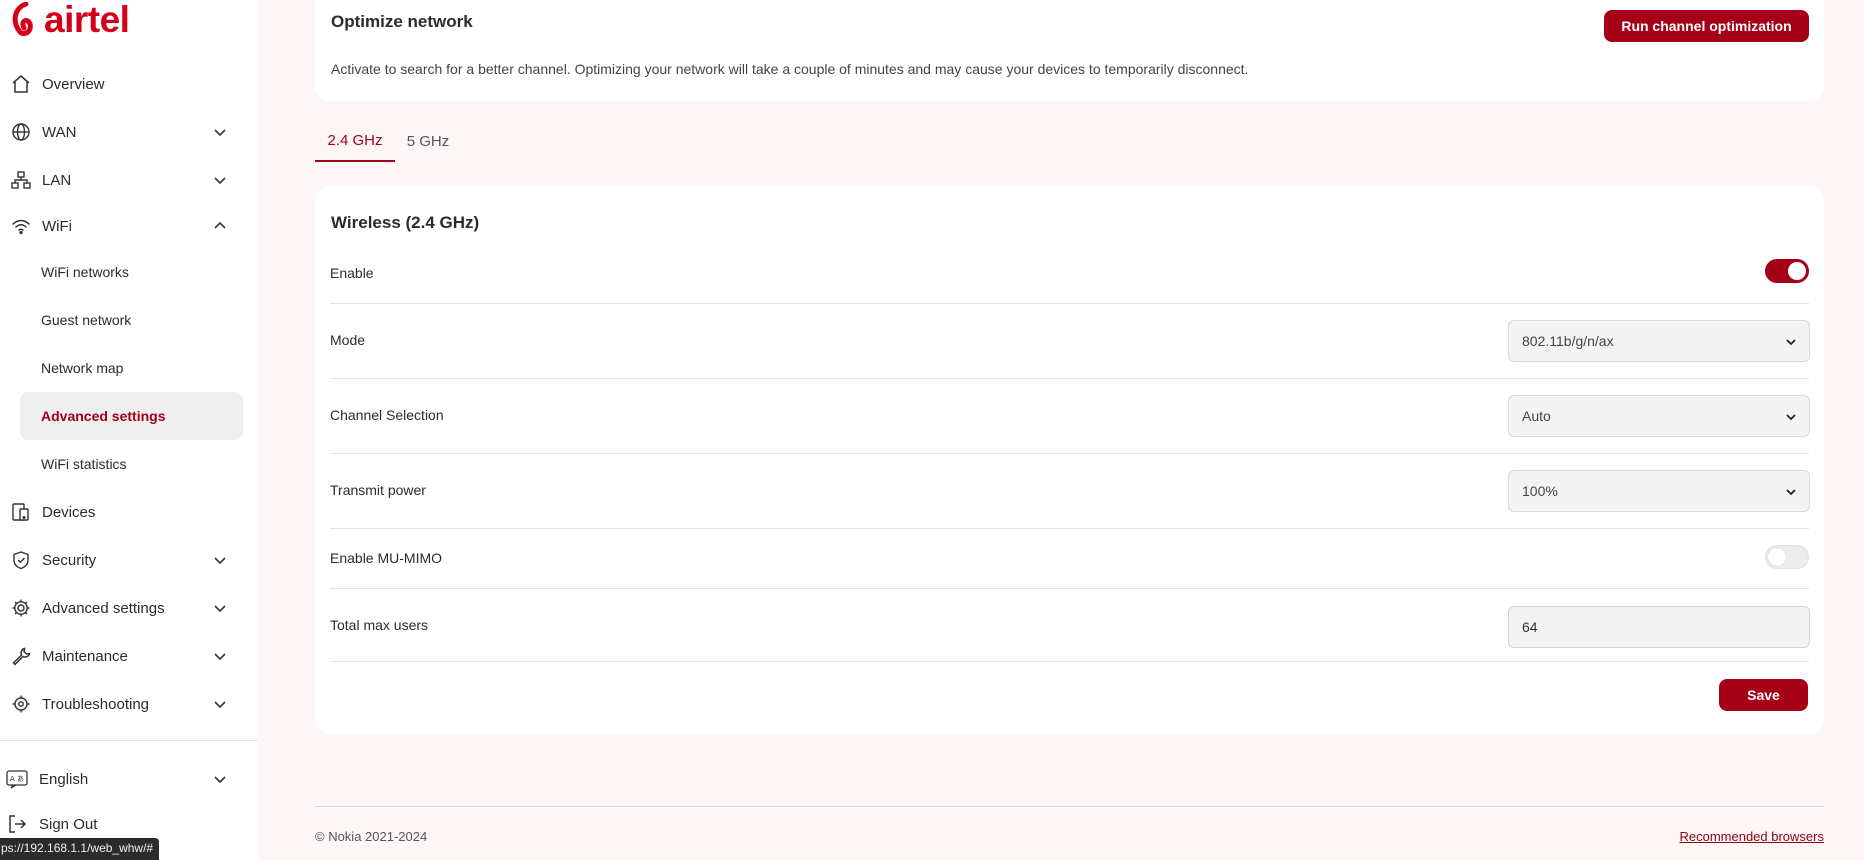 This screenshot has height=860, width=1864. What do you see at coordinates (129, 779) in the screenshot?
I see `language-selector: Aあ English` at bounding box center [129, 779].